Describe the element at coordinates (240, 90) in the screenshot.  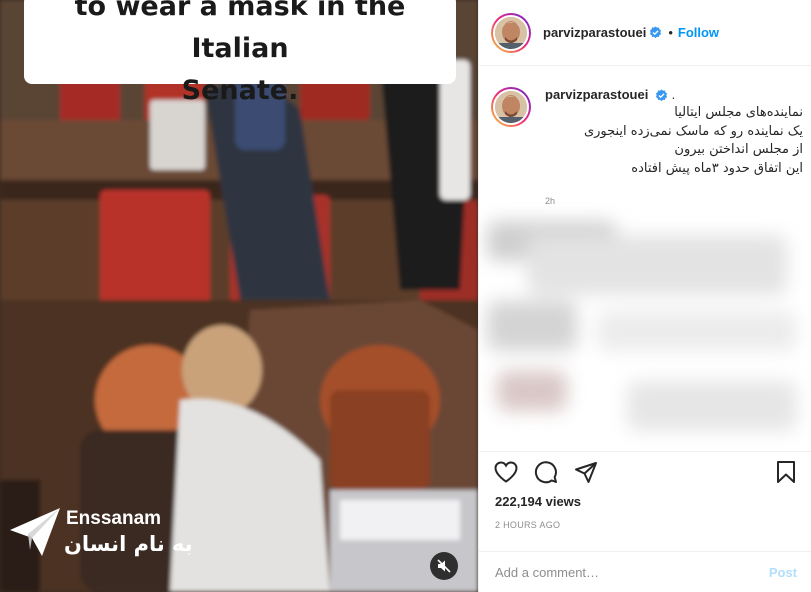
I see `video-caption-line-2: Senate.` at that location.